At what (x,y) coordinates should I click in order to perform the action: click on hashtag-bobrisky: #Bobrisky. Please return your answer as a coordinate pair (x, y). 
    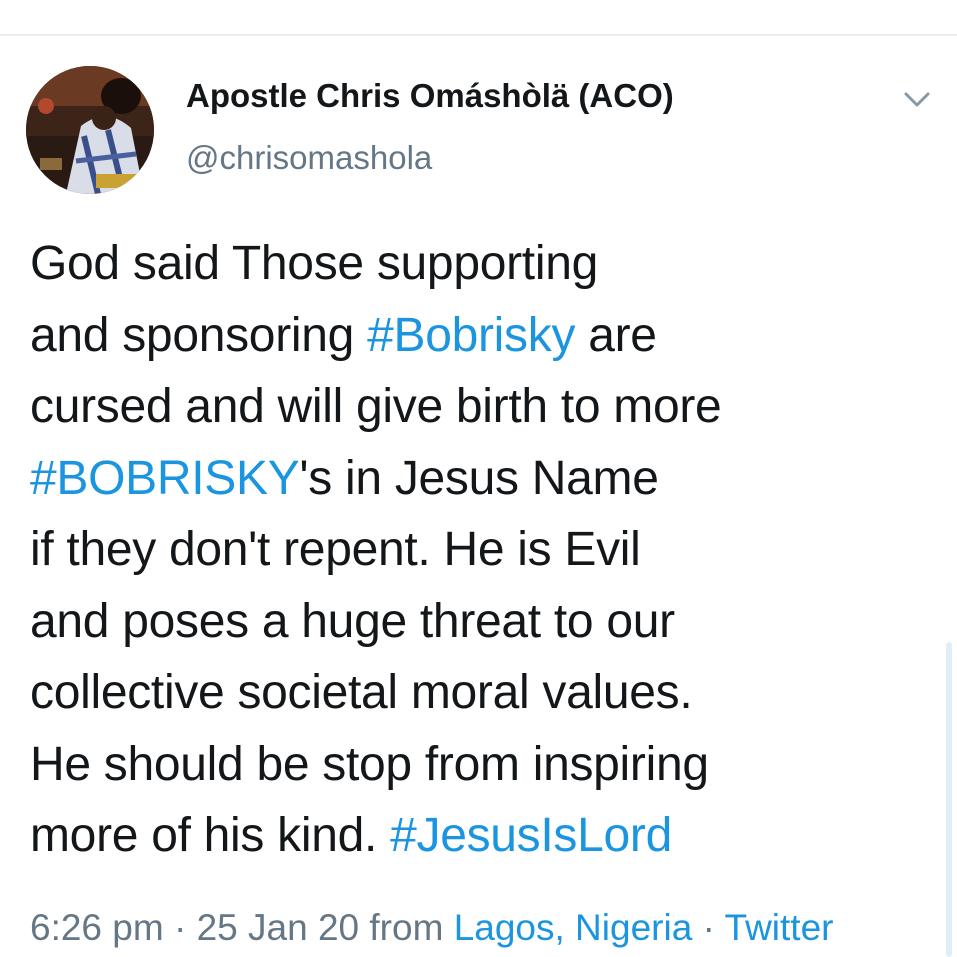
    Looking at the image, I should click on (471, 335).